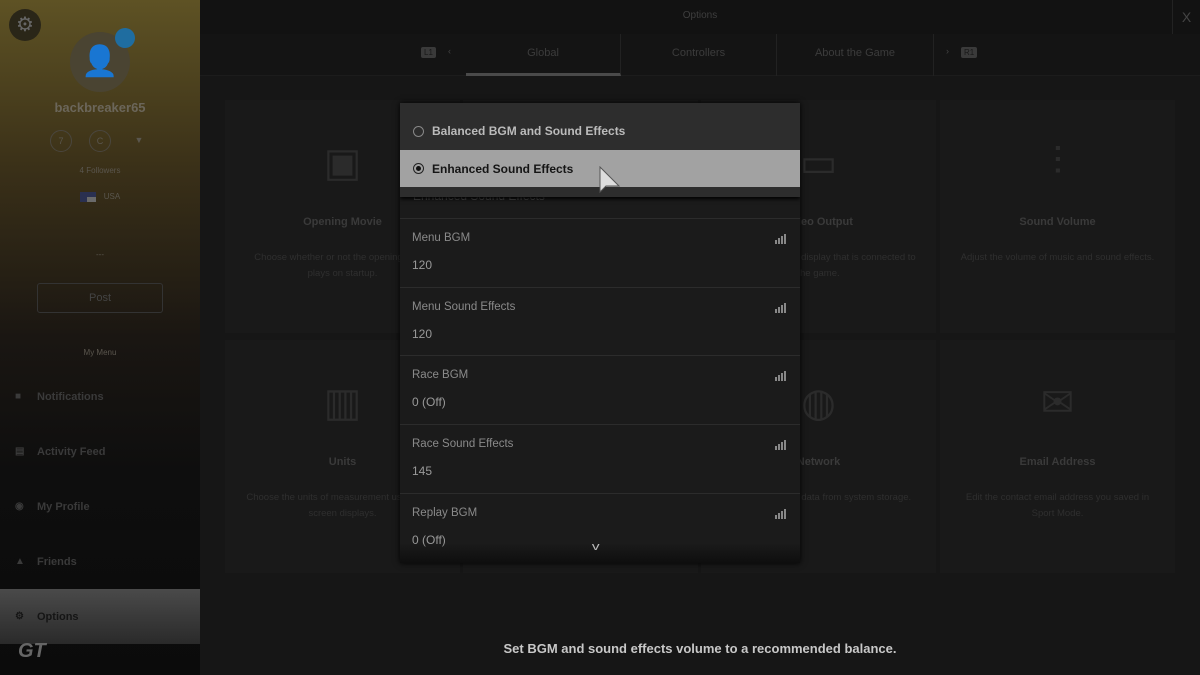  Describe the element at coordinates (429, 402) in the screenshot. I see `volume-value: 0 (Off)` at that location.